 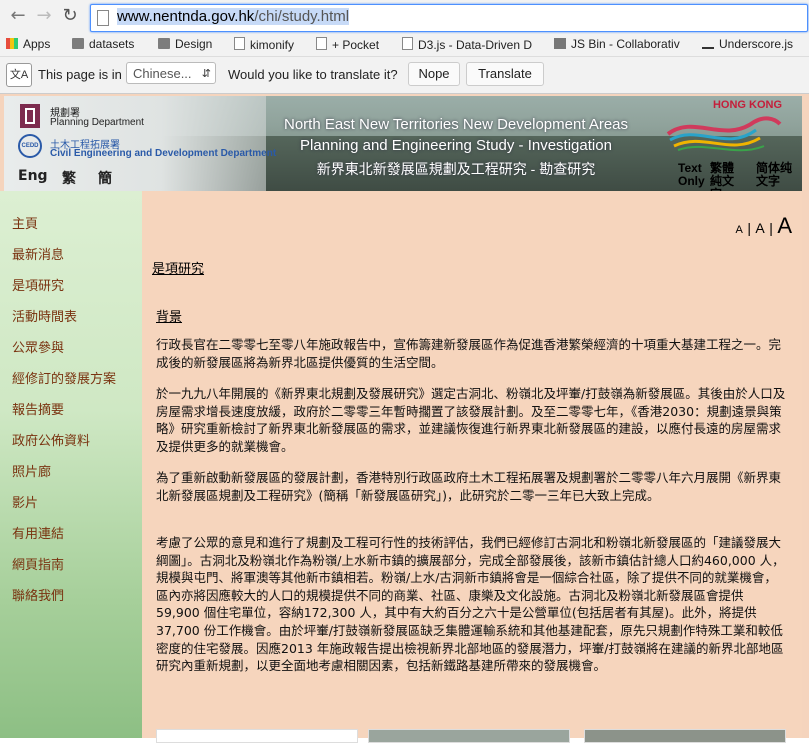 What do you see at coordinates (505, 74) in the screenshot?
I see `translate-button: Translate` at bounding box center [505, 74].